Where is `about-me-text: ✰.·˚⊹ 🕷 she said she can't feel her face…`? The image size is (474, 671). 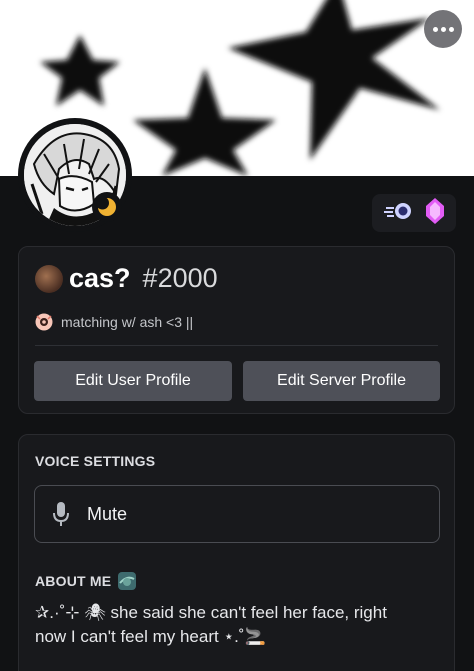 about-me-text: ✰.·˚⊹ 🕷 she said she can't feel her face… is located at coordinates (235, 625).